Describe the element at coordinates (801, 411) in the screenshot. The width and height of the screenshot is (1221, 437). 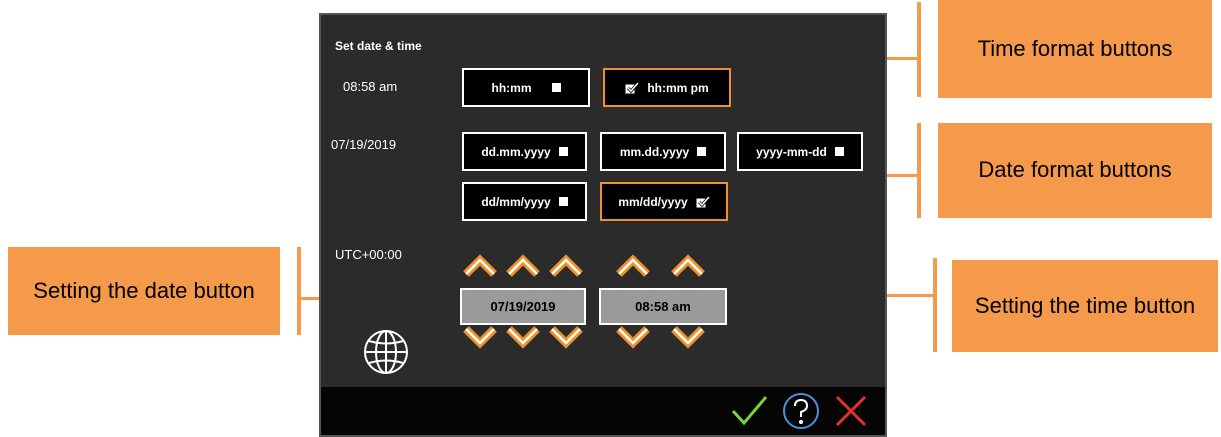
I see `help-icon` at that location.